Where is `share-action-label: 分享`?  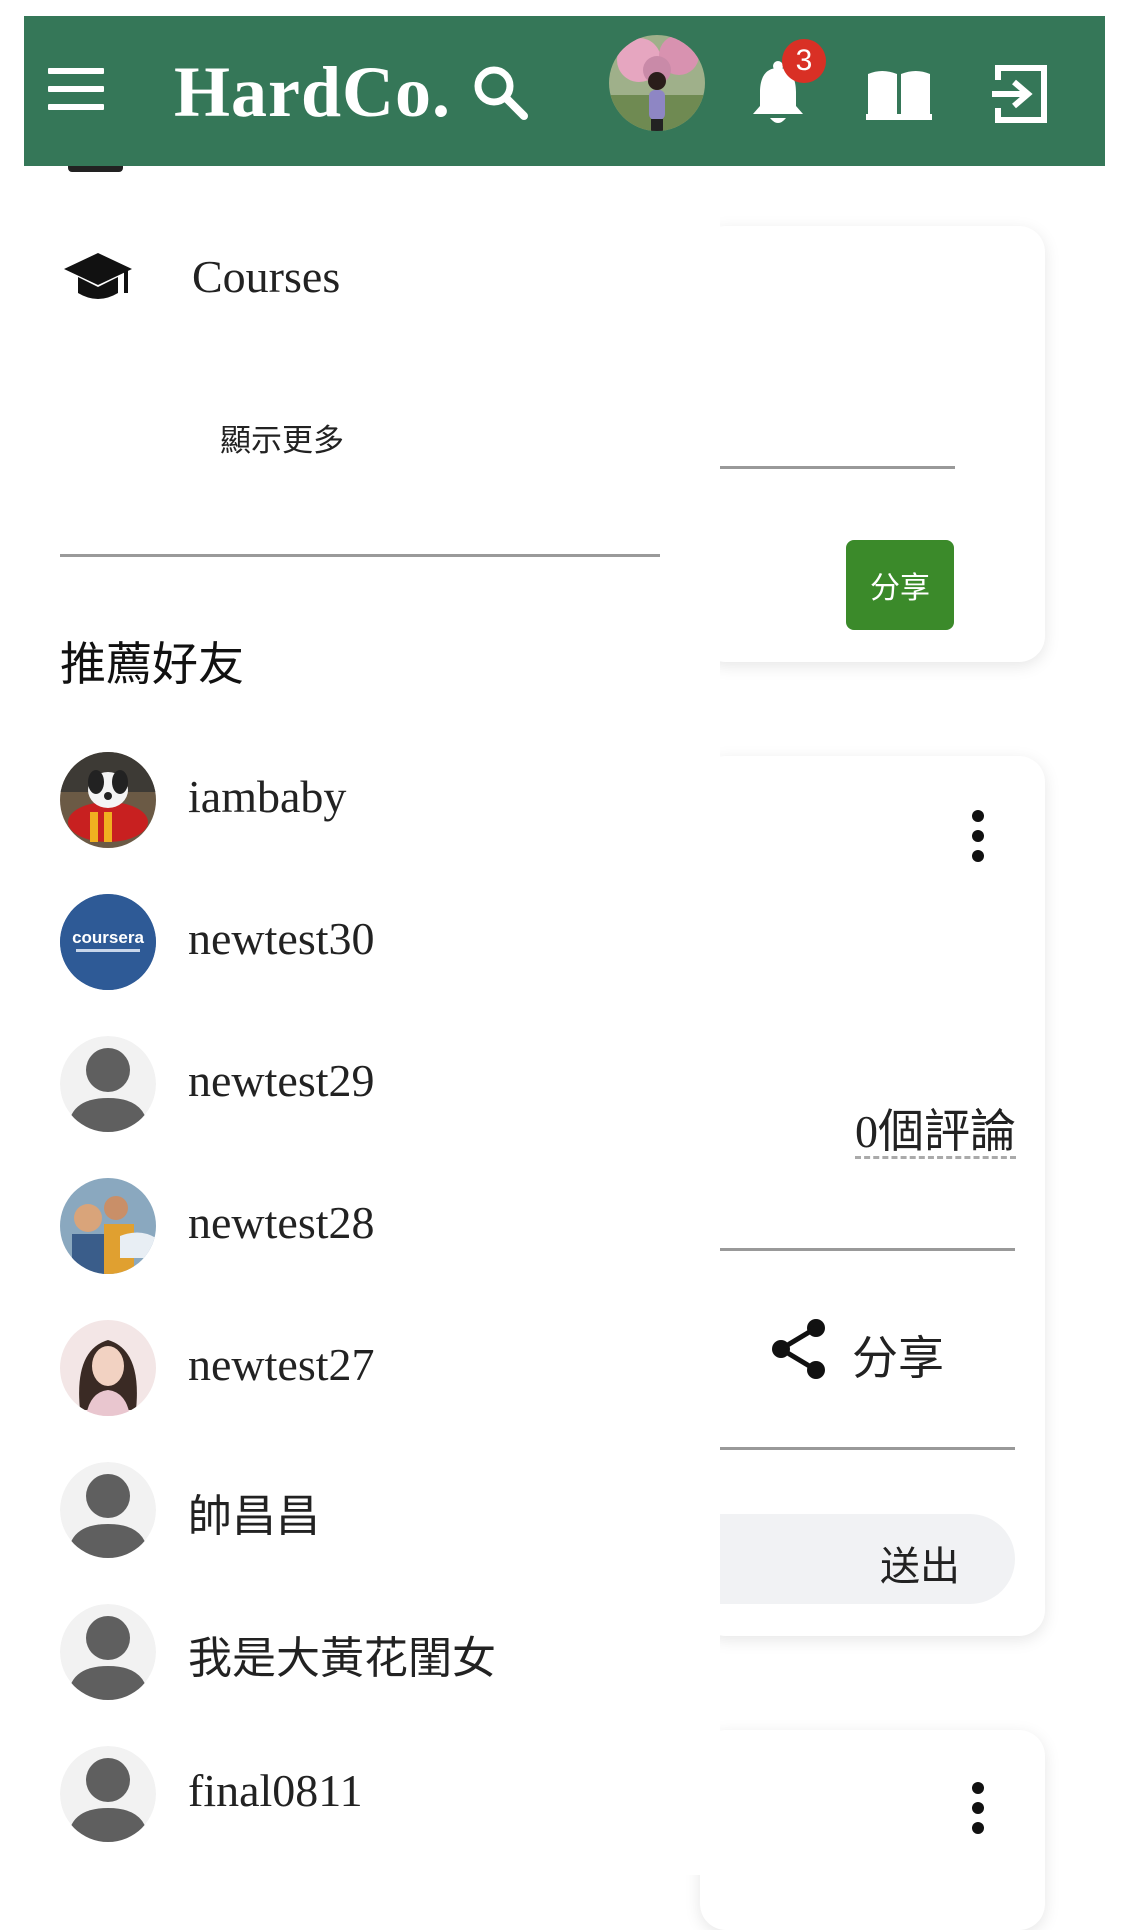 share-action-label: 分享 is located at coordinates (898, 1355).